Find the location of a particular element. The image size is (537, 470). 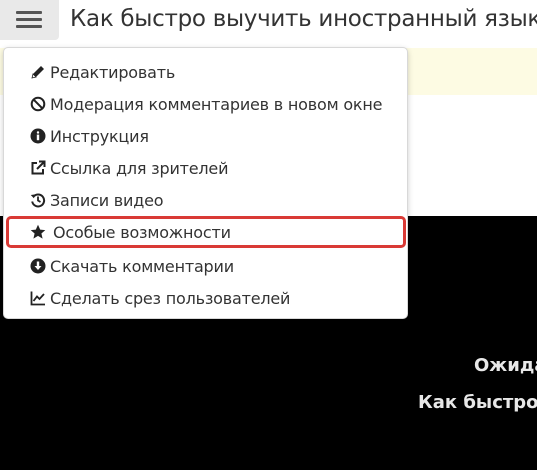

top-bar: Как быстро выучить иностранный язык is located at coordinates (268, 21).